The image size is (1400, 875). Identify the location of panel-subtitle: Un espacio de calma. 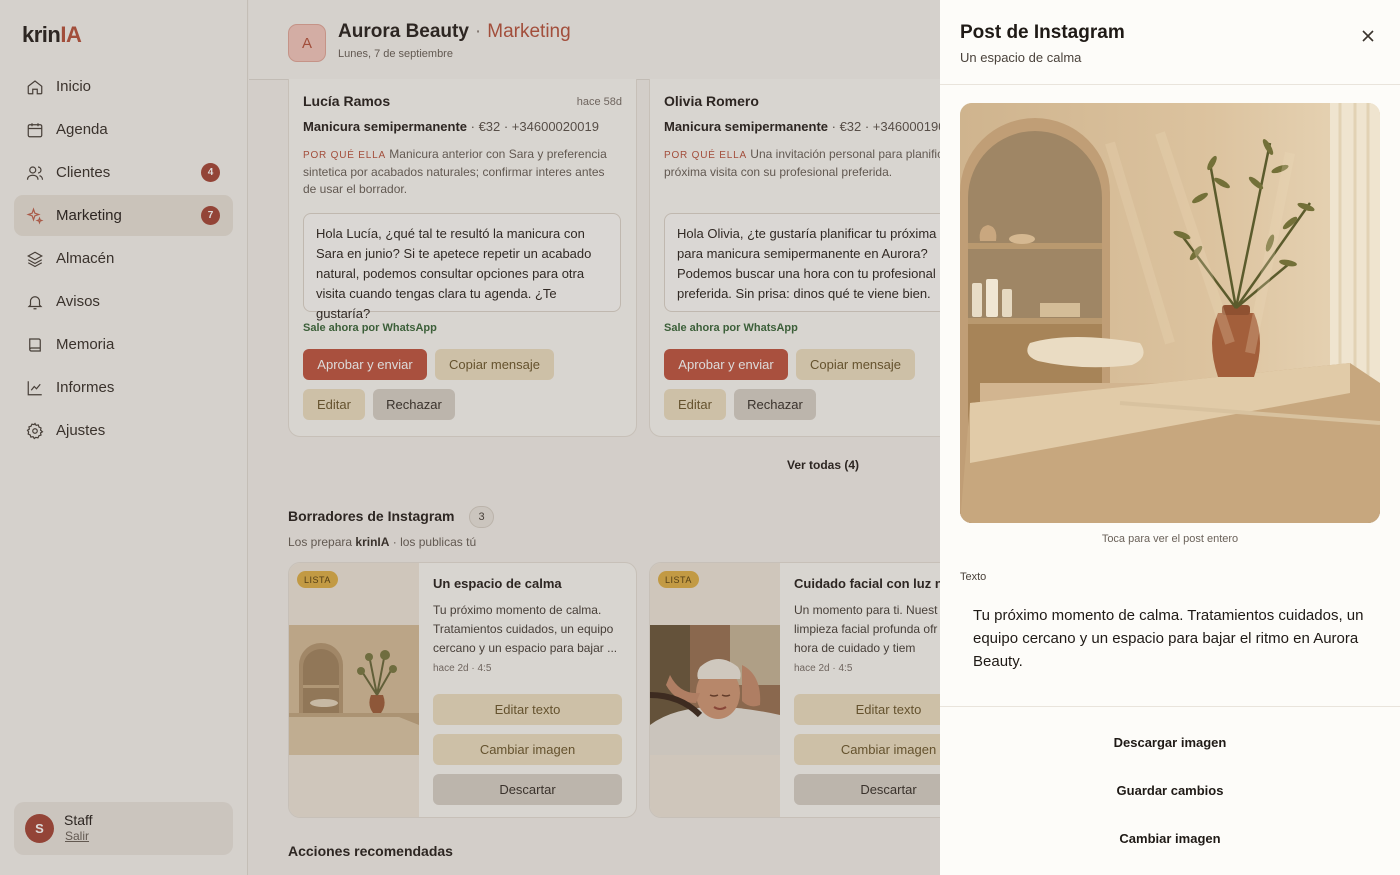
(1021, 57).